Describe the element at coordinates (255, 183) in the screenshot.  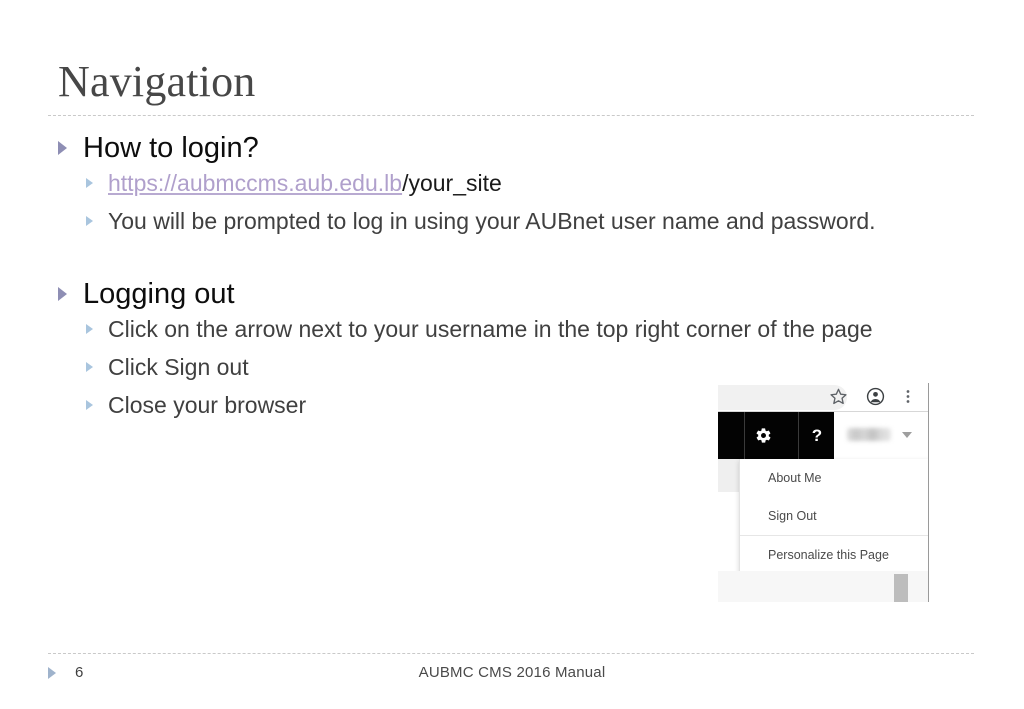
I see `login-url-link: https://aubmccms.aub.edu.lb` at that location.